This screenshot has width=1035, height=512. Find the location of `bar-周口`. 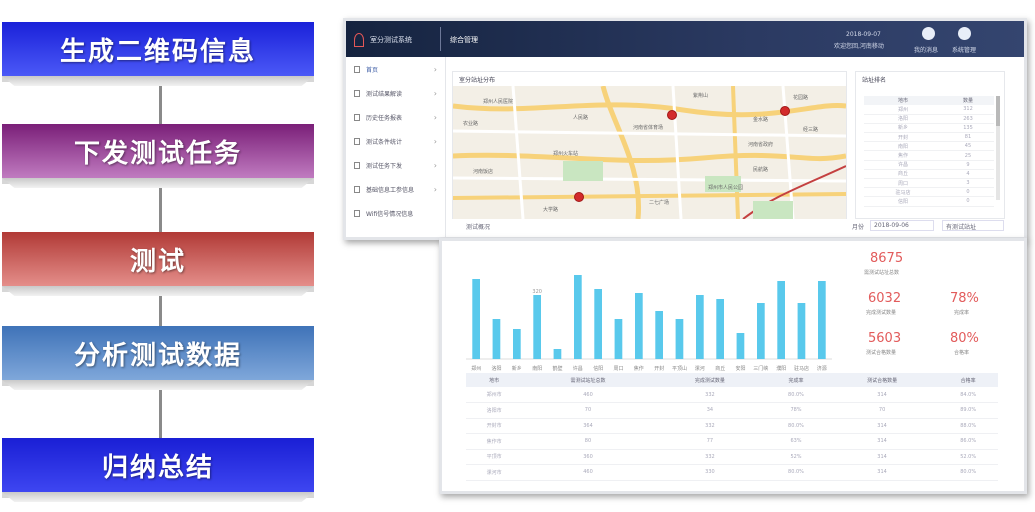

bar-周口 is located at coordinates (618, 339).